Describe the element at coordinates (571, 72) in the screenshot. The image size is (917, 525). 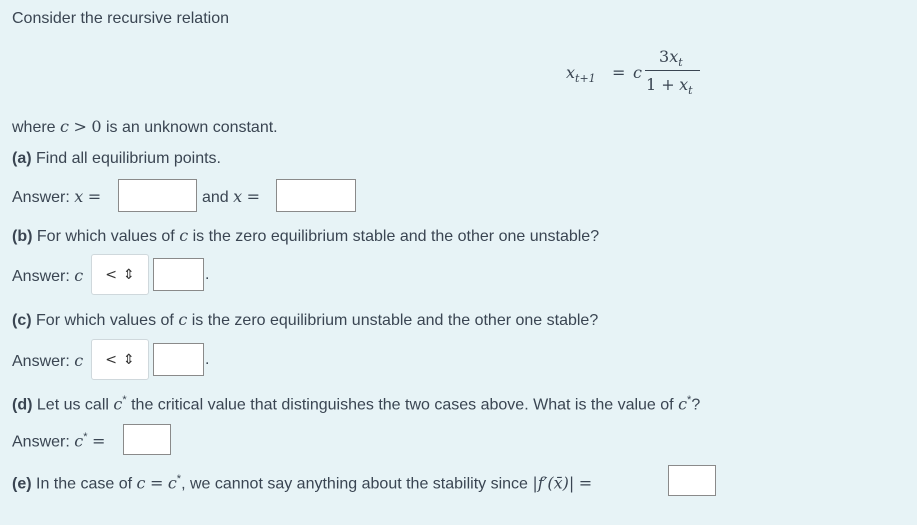
I see `eq-lhs: x` at that location.